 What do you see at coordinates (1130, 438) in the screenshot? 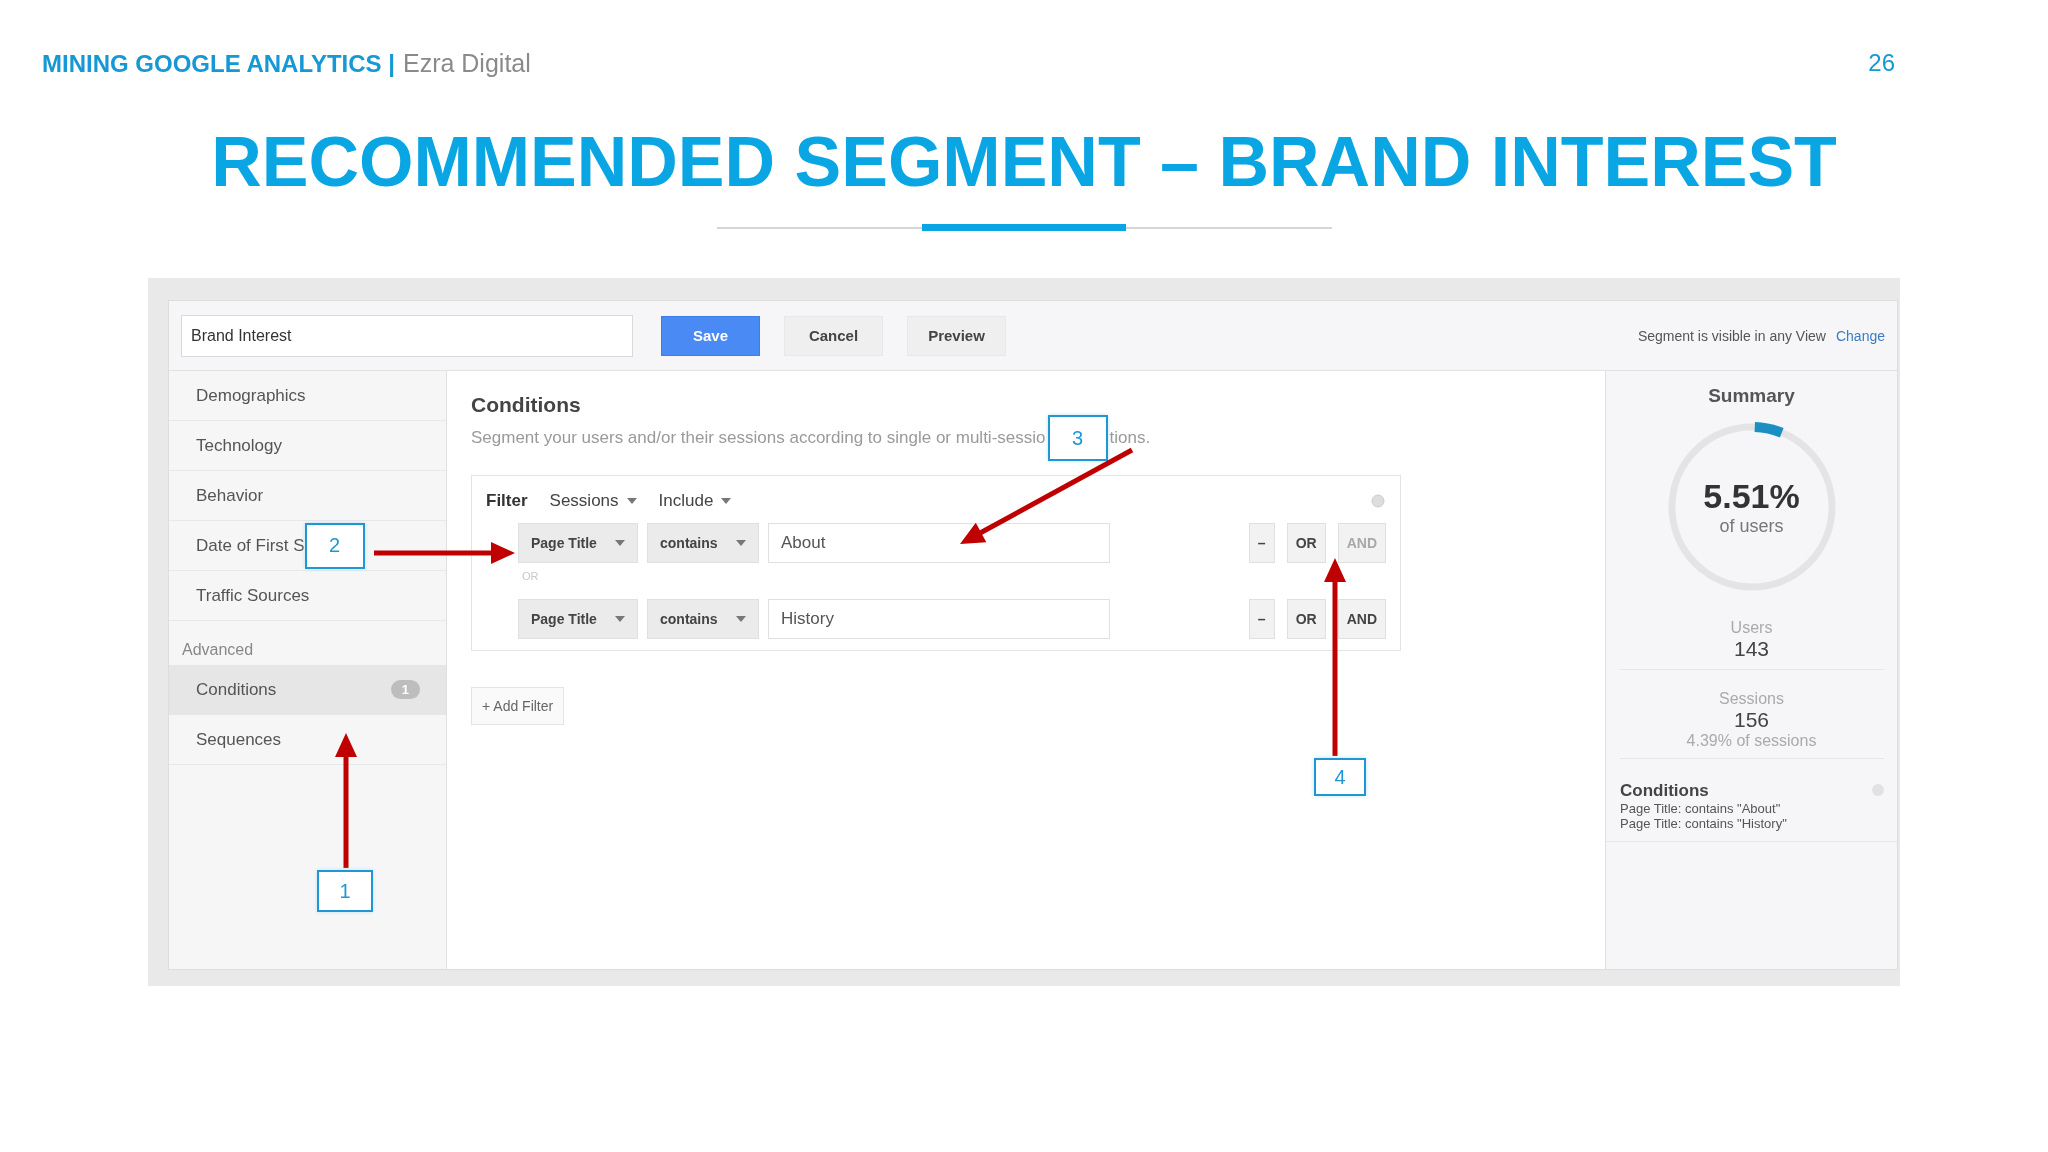
I see `description-text: tions.` at bounding box center [1130, 438].